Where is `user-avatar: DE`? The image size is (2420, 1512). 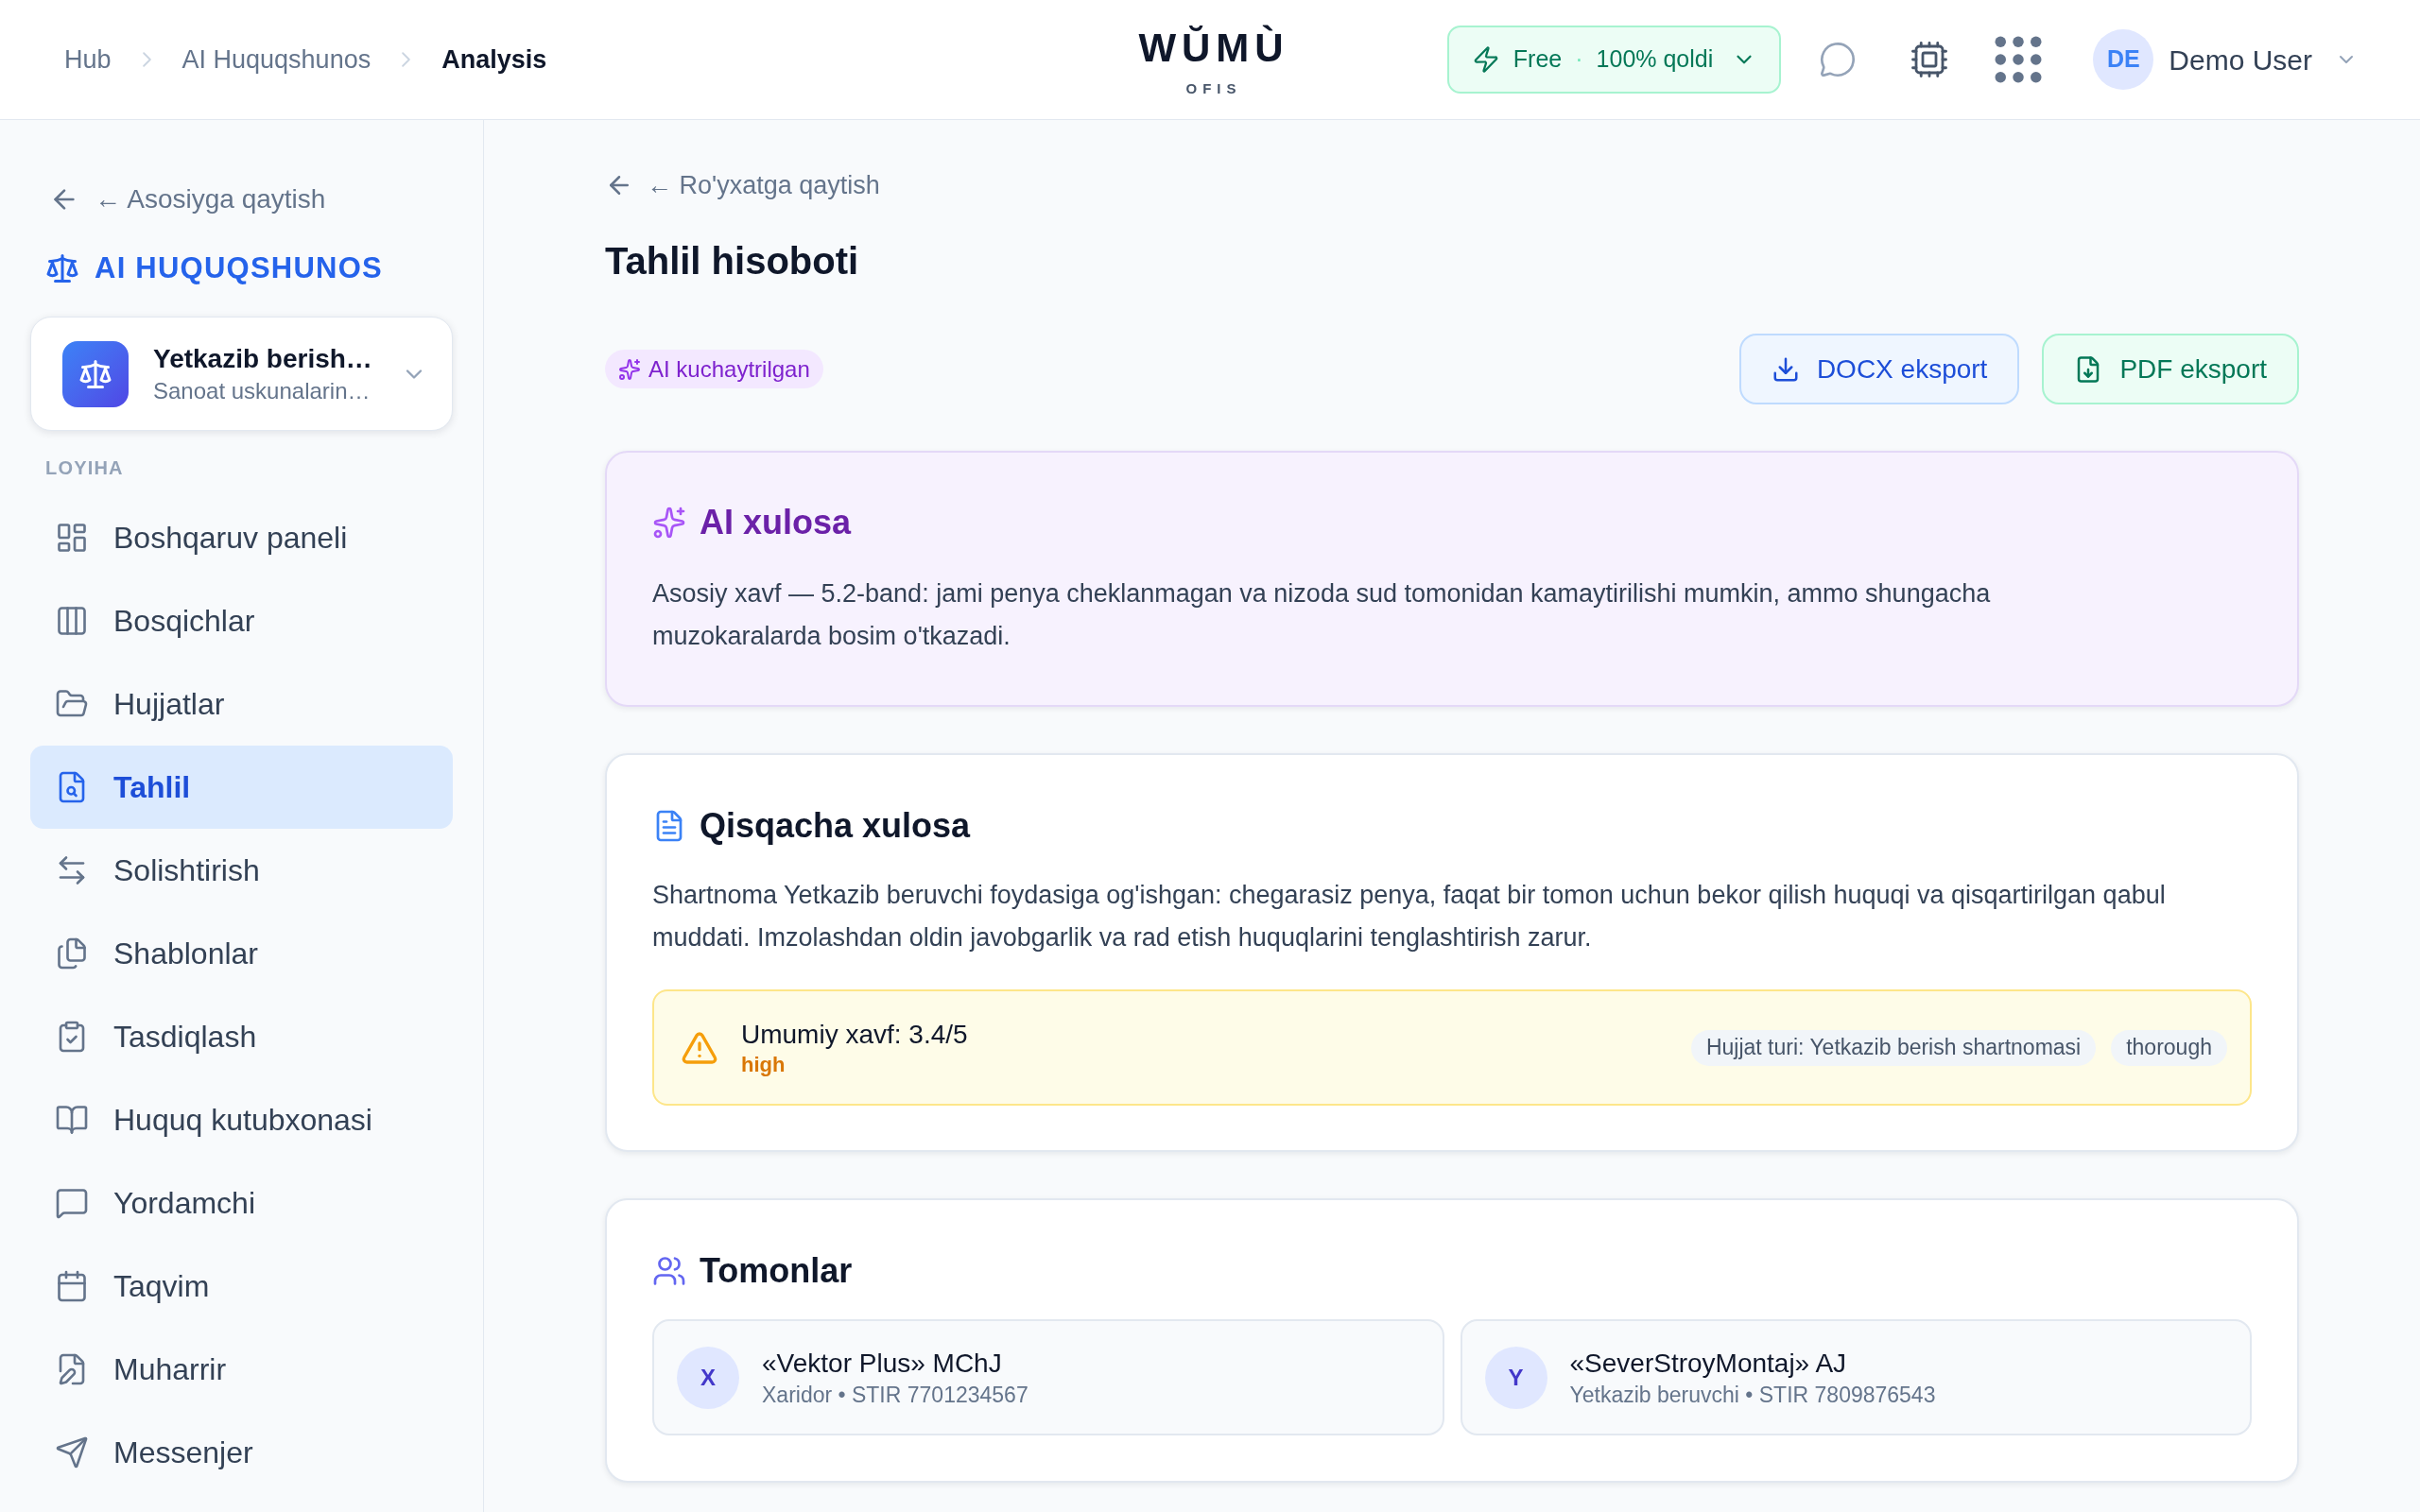
user-avatar: DE is located at coordinates (2124, 59).